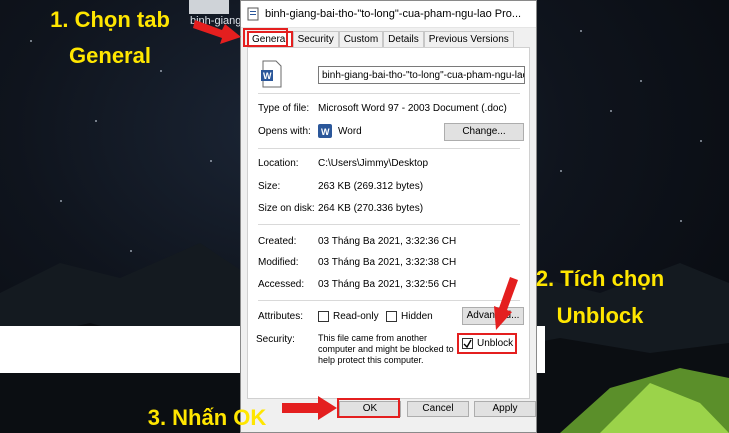 Image resolution: width=729 pixels, height=433 pixels. What do you see at coordinates (309, 408) in the screenshot?
I see `arrow-to-ok` at bounding box center [309, 408].